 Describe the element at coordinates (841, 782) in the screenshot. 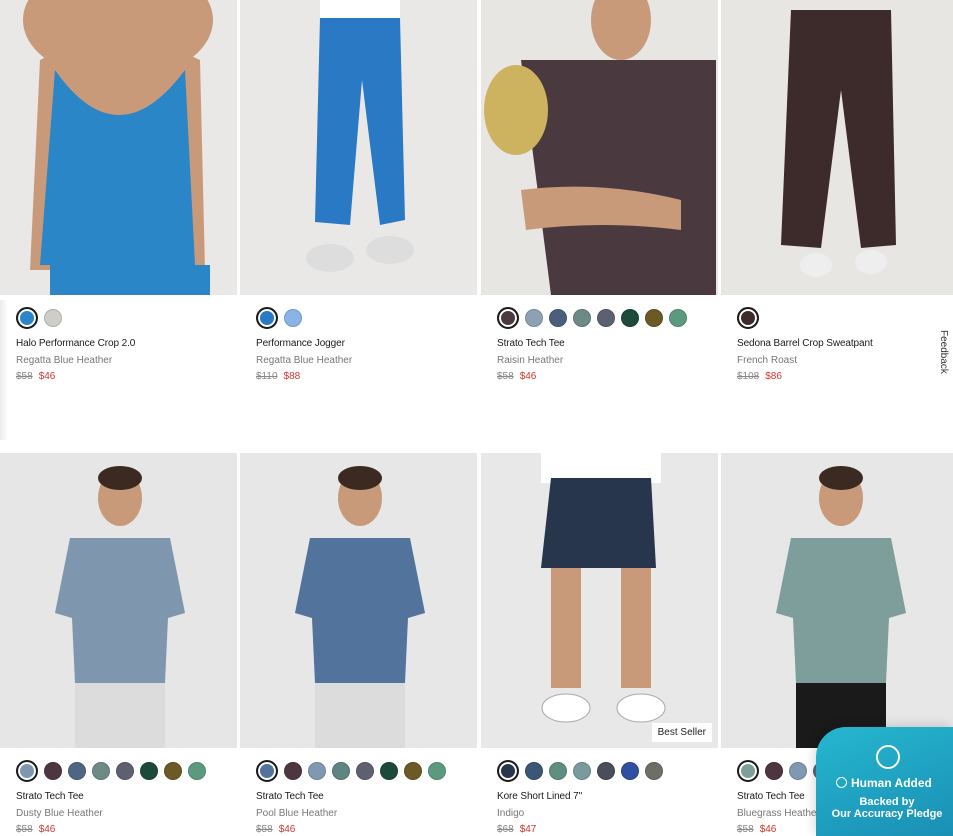

I see `check-icon` at that location.